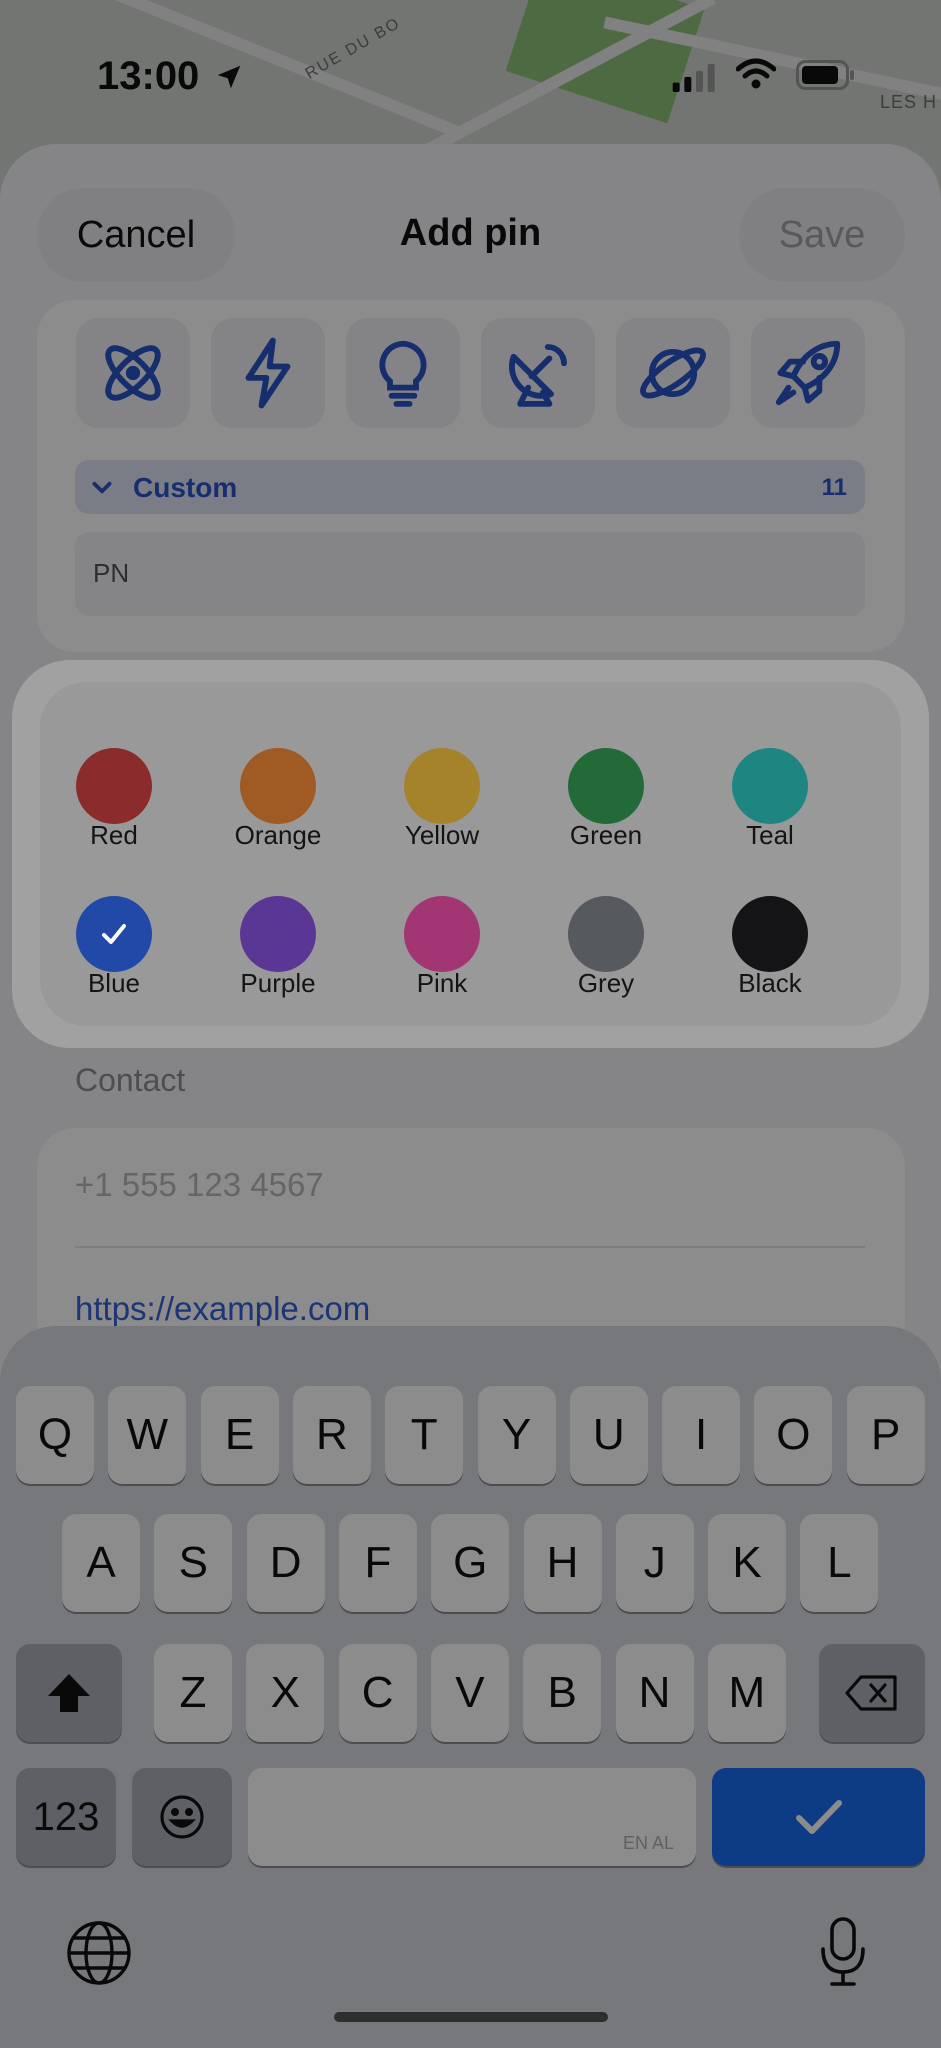 The image size is (941, 2048). What do you see at coordinates (606, 934) in the screenshot?
I see `color-swatch-grey` at bounding box center [606, 934].